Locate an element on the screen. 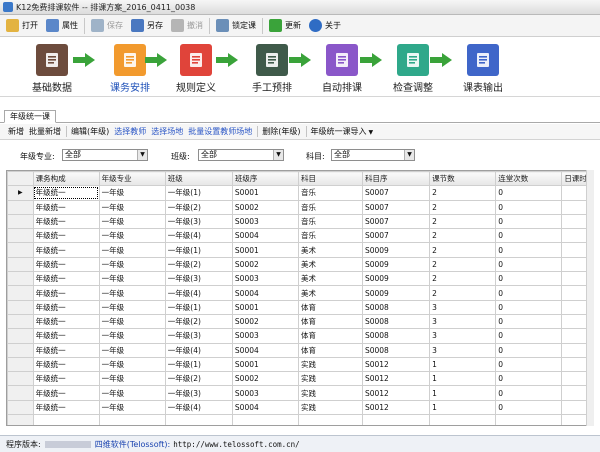  toolbar-button-folder-open: 打开 is located at coordinates (22, 26).